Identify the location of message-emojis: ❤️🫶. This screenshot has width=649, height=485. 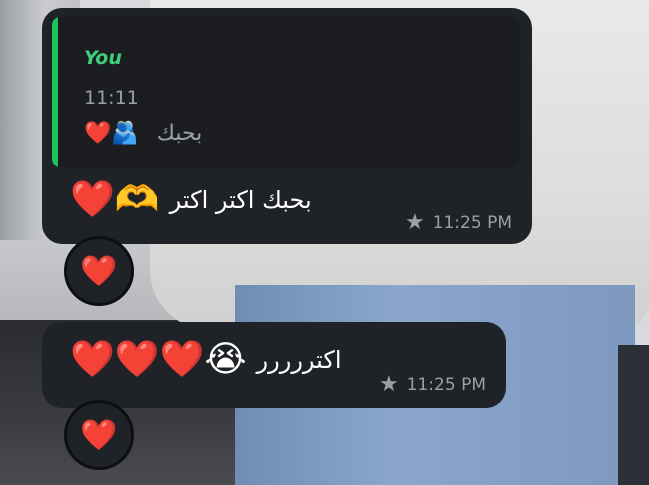
(115, 199).